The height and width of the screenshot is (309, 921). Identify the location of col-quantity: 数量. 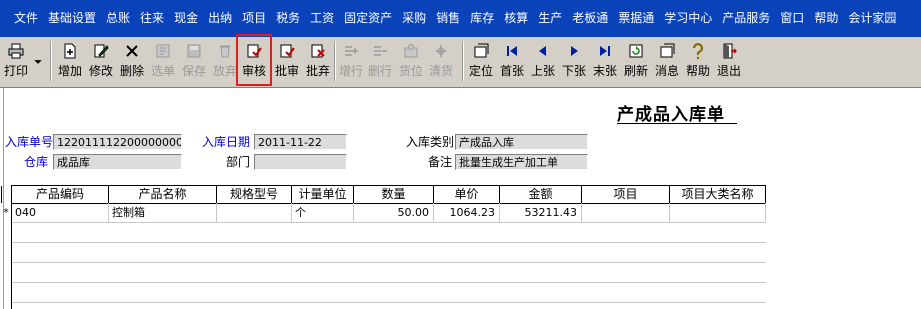
(394, 194).